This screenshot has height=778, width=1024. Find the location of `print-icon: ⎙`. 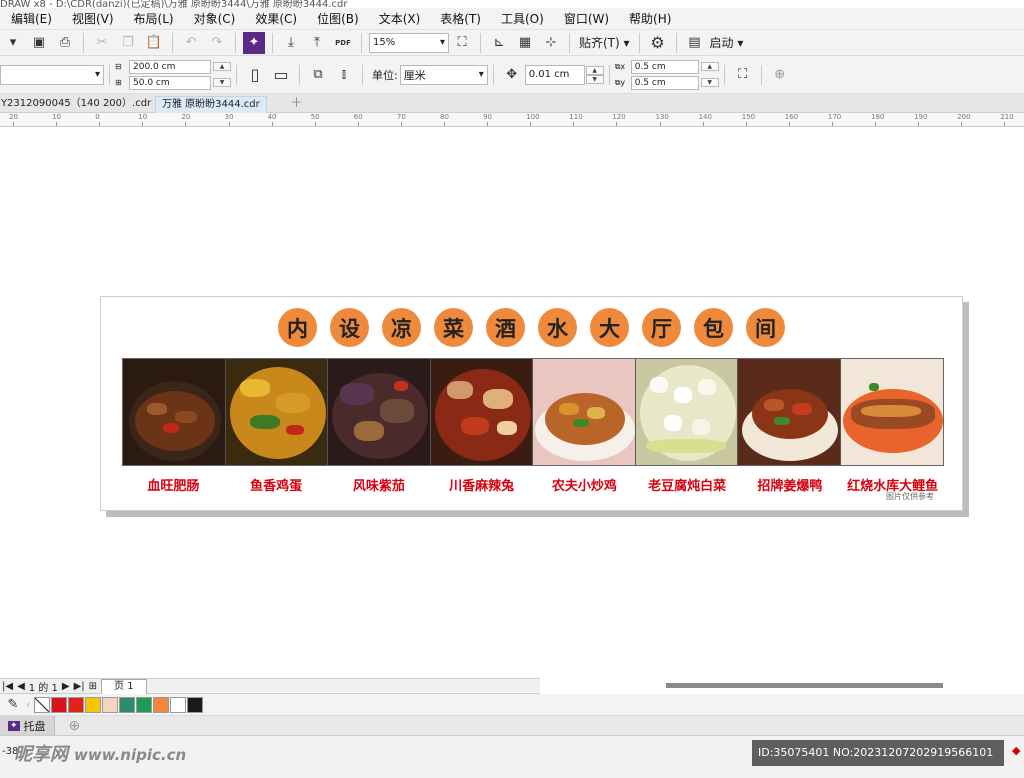

print-icon: ⎙ is located at coordinates (65, 43).